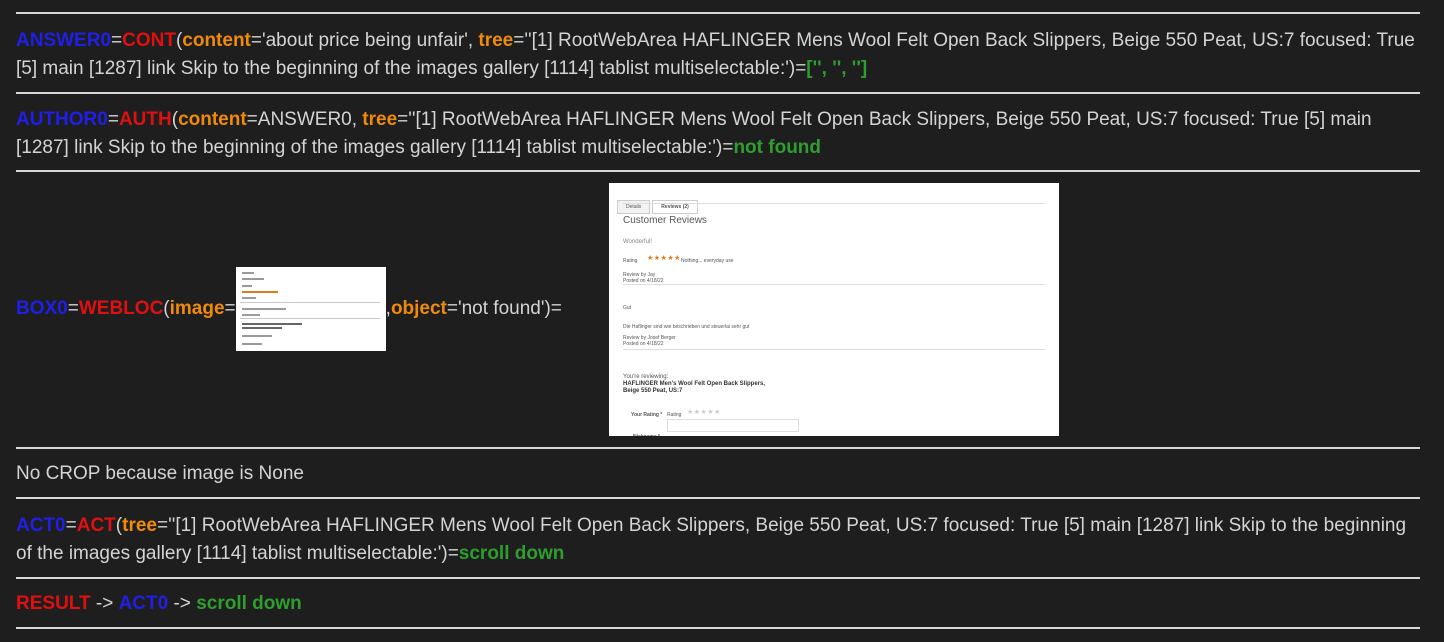  Describe the element at coordinates (197, 308) in the screenshot. I see `image-kw: image` at that location.